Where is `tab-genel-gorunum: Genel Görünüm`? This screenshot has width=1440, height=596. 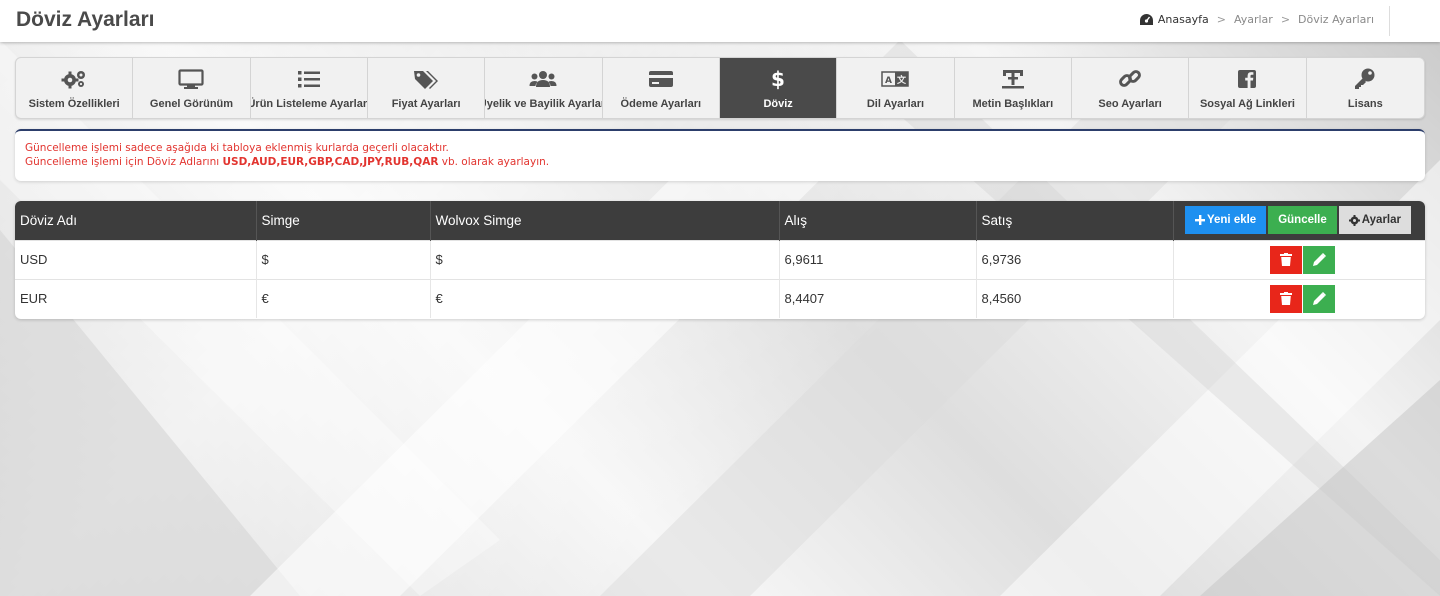 tab-genel-gorunum: Genel Görünüm is located at coordinates (192, 88).